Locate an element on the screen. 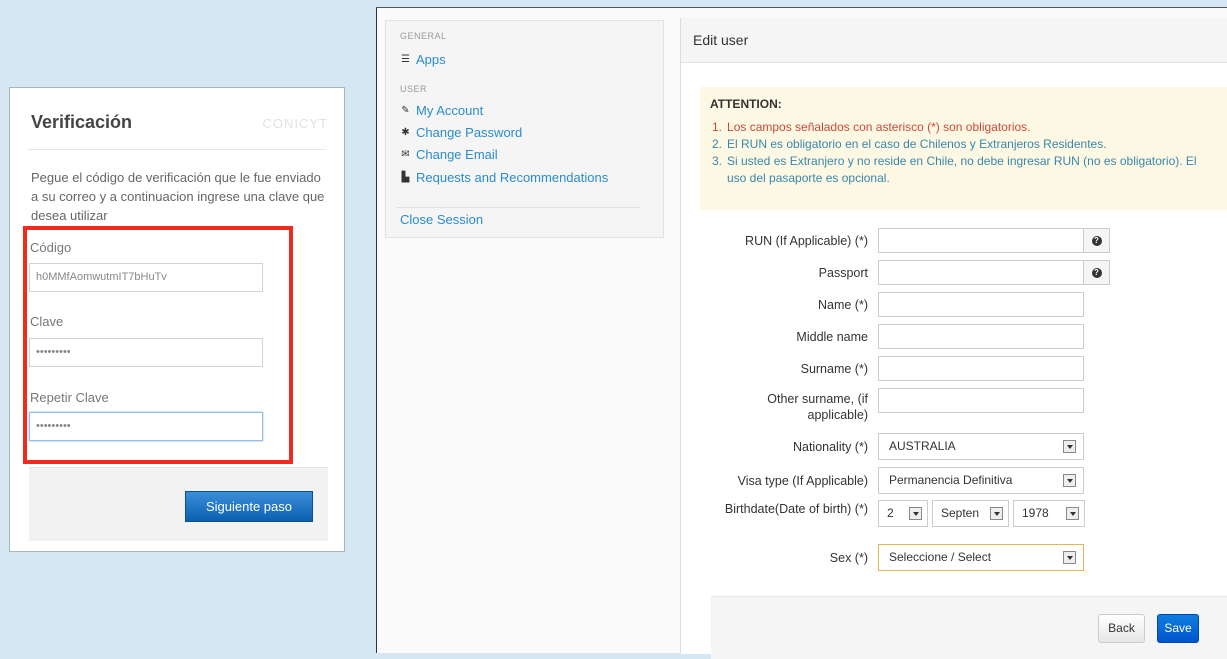 This screenshot has width=1227, height=659. name-label: Name (*) is located at coordinates (842, 305).